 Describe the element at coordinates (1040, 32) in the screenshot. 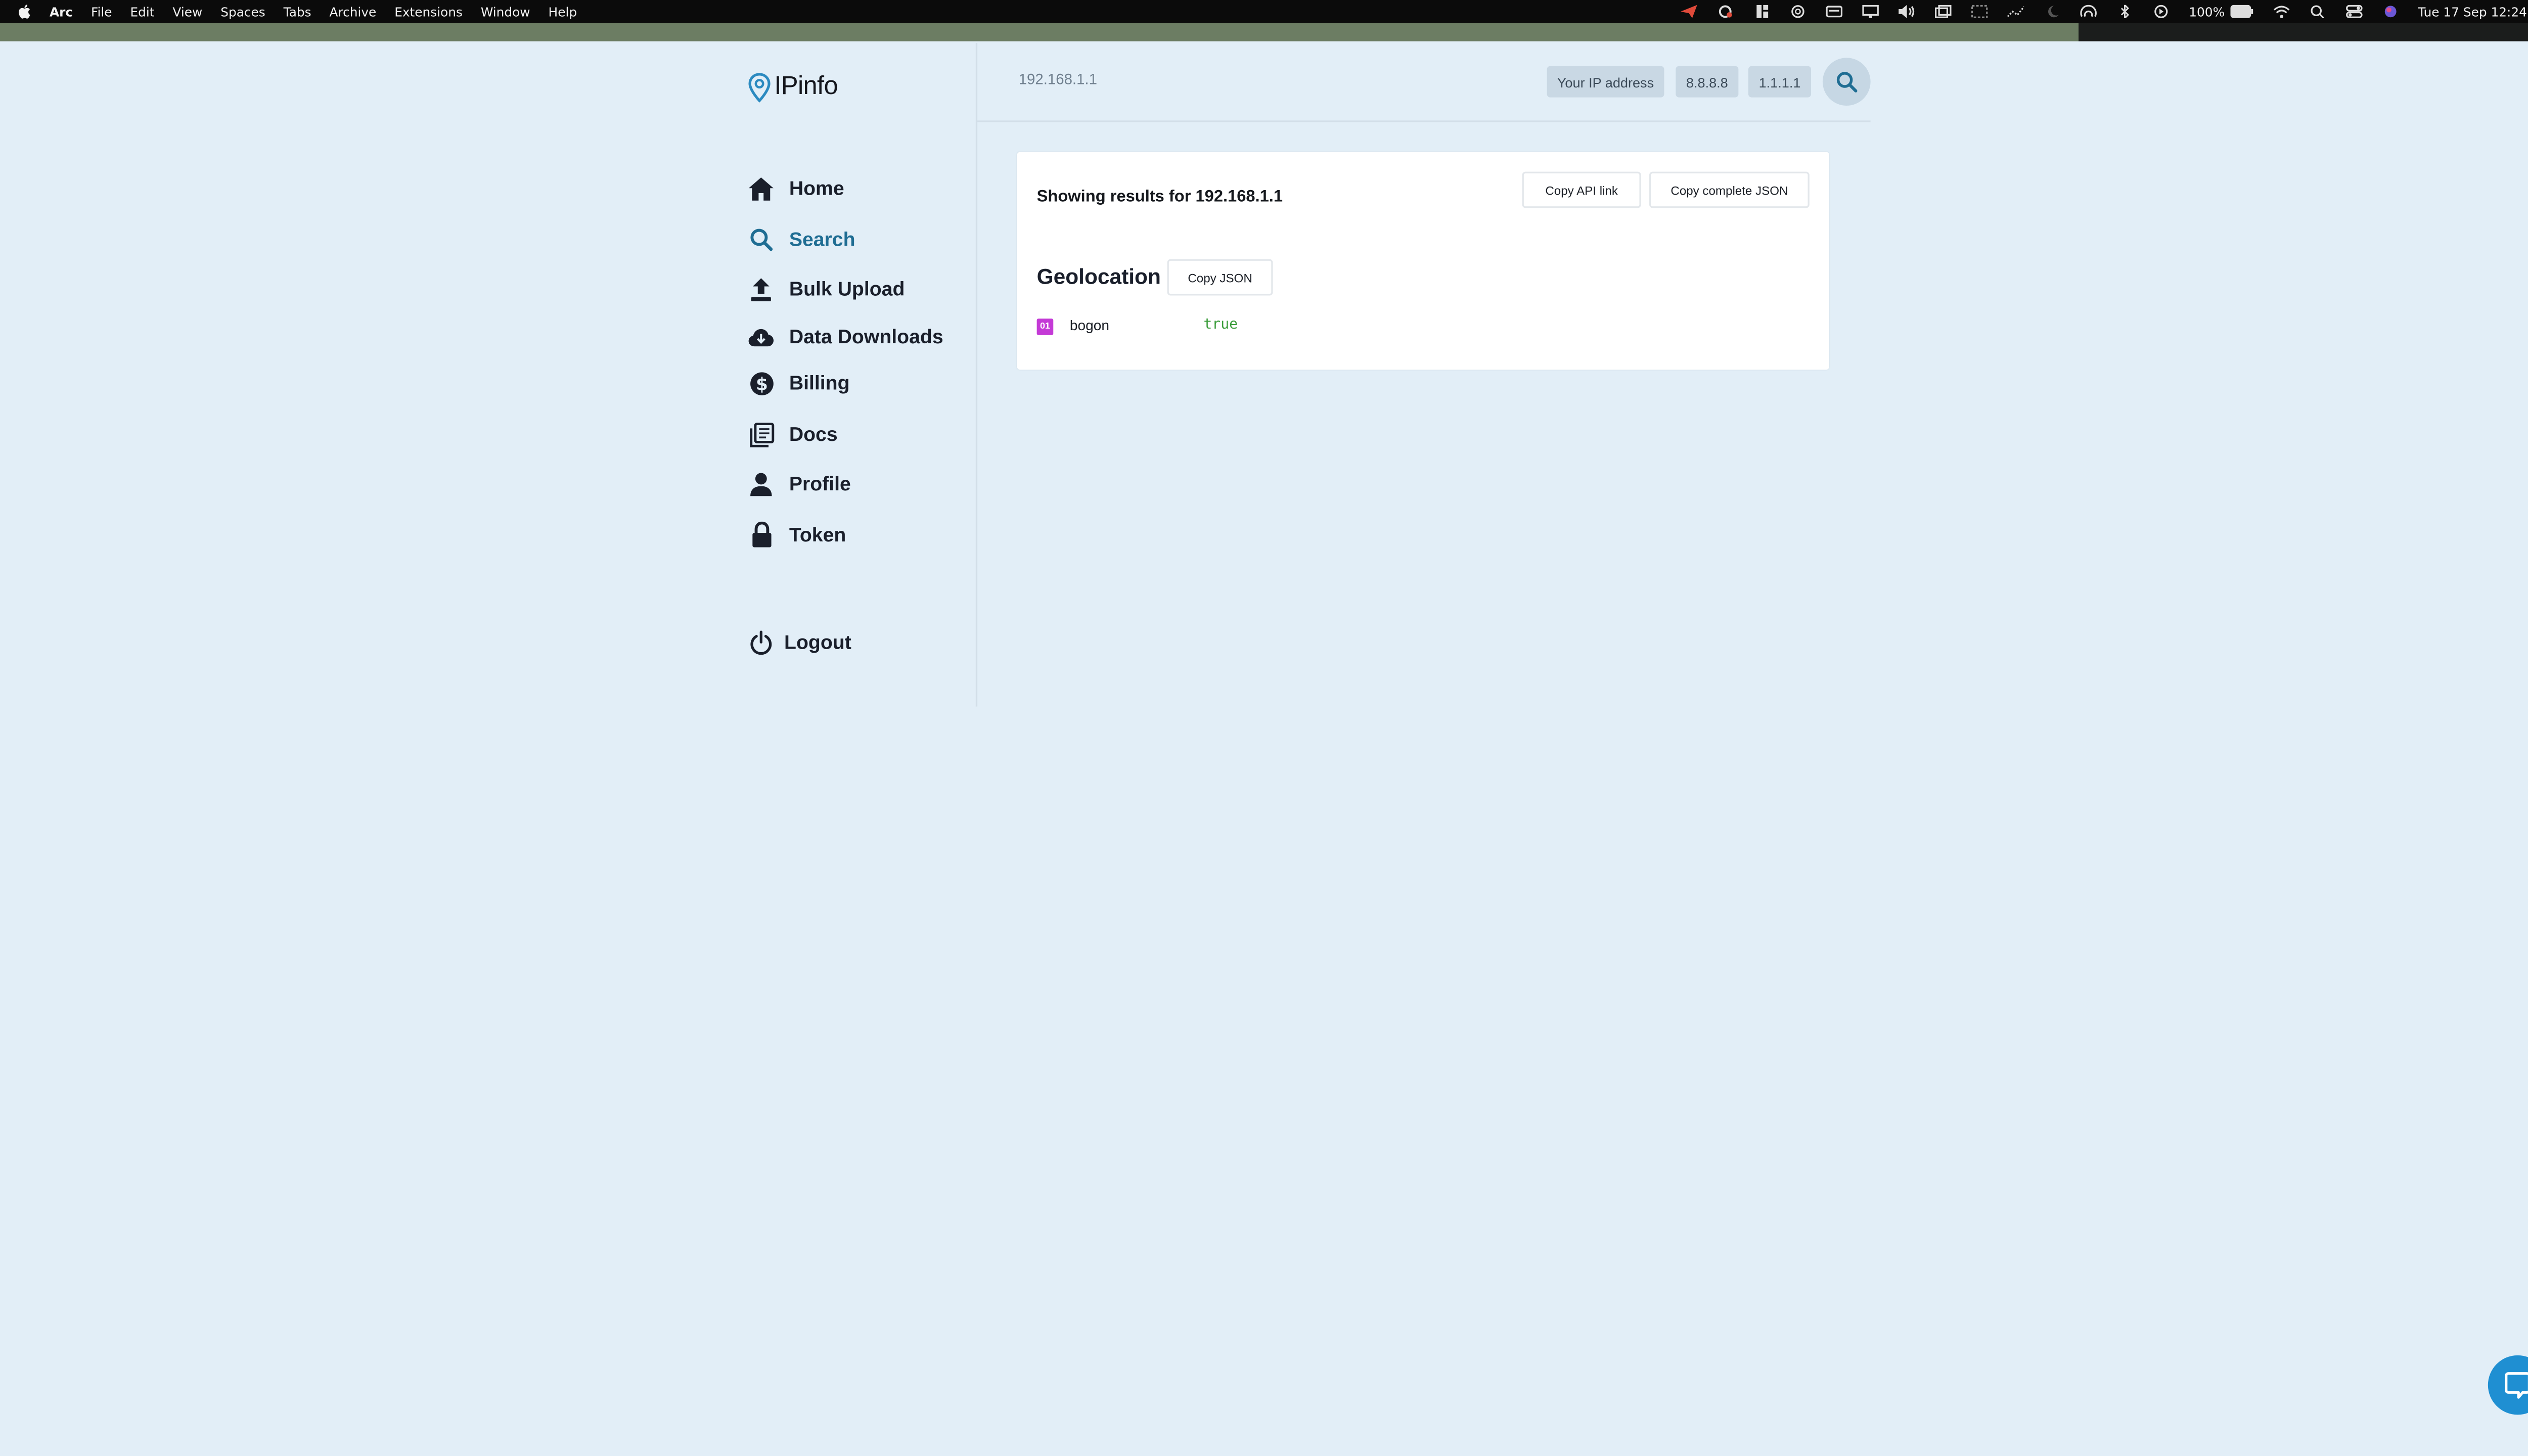

I see `browser-top-bar` at that location.